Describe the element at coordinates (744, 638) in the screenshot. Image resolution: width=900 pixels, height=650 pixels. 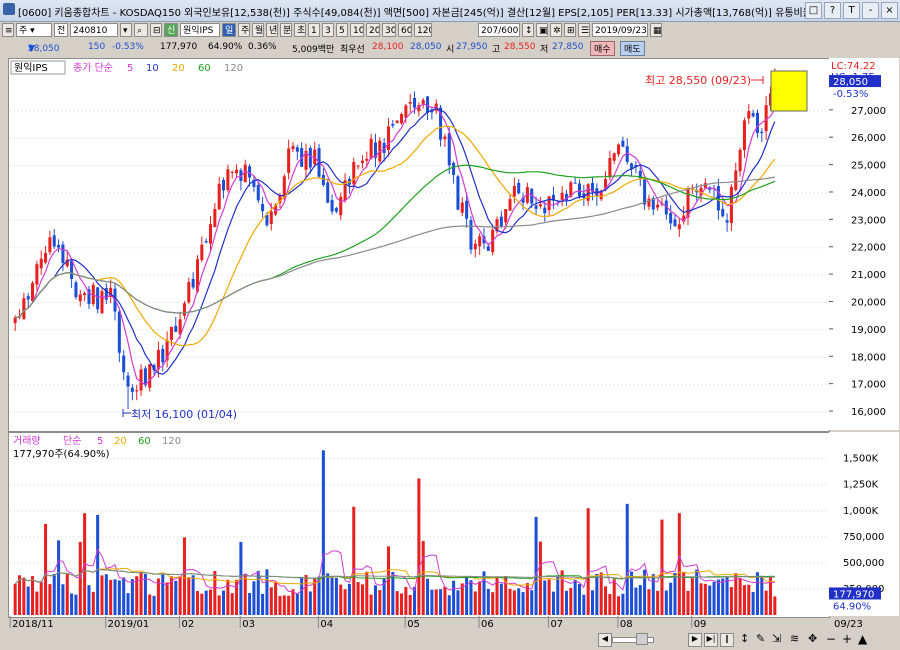
I see `fit-icon: ↕` at that location.